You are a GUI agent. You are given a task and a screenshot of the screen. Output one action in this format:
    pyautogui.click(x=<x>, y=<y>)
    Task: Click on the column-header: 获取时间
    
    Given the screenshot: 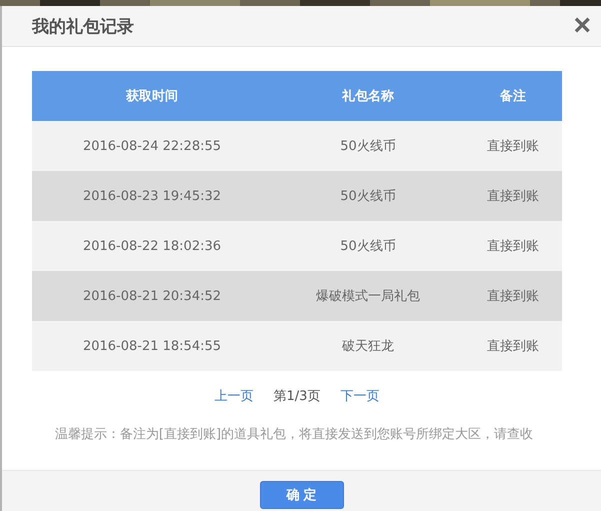 What is the action you would take?
    pyautogui.click(x=152, y=96)
    